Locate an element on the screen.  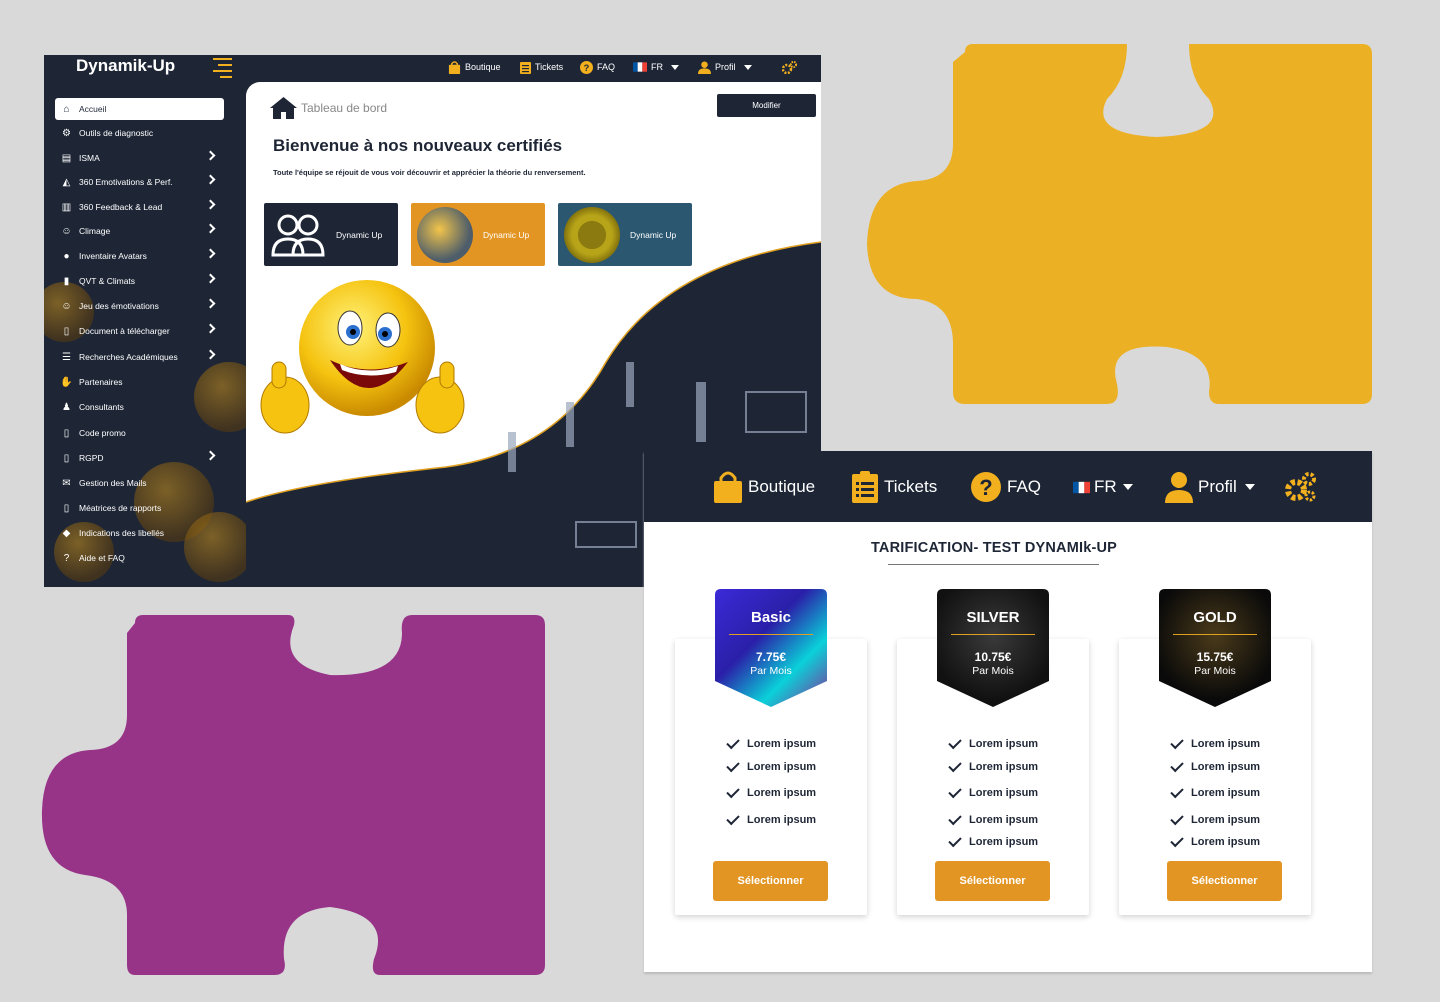
sidebar-item-19: ? Aide et FAQ is located at coordinates (139, 558).